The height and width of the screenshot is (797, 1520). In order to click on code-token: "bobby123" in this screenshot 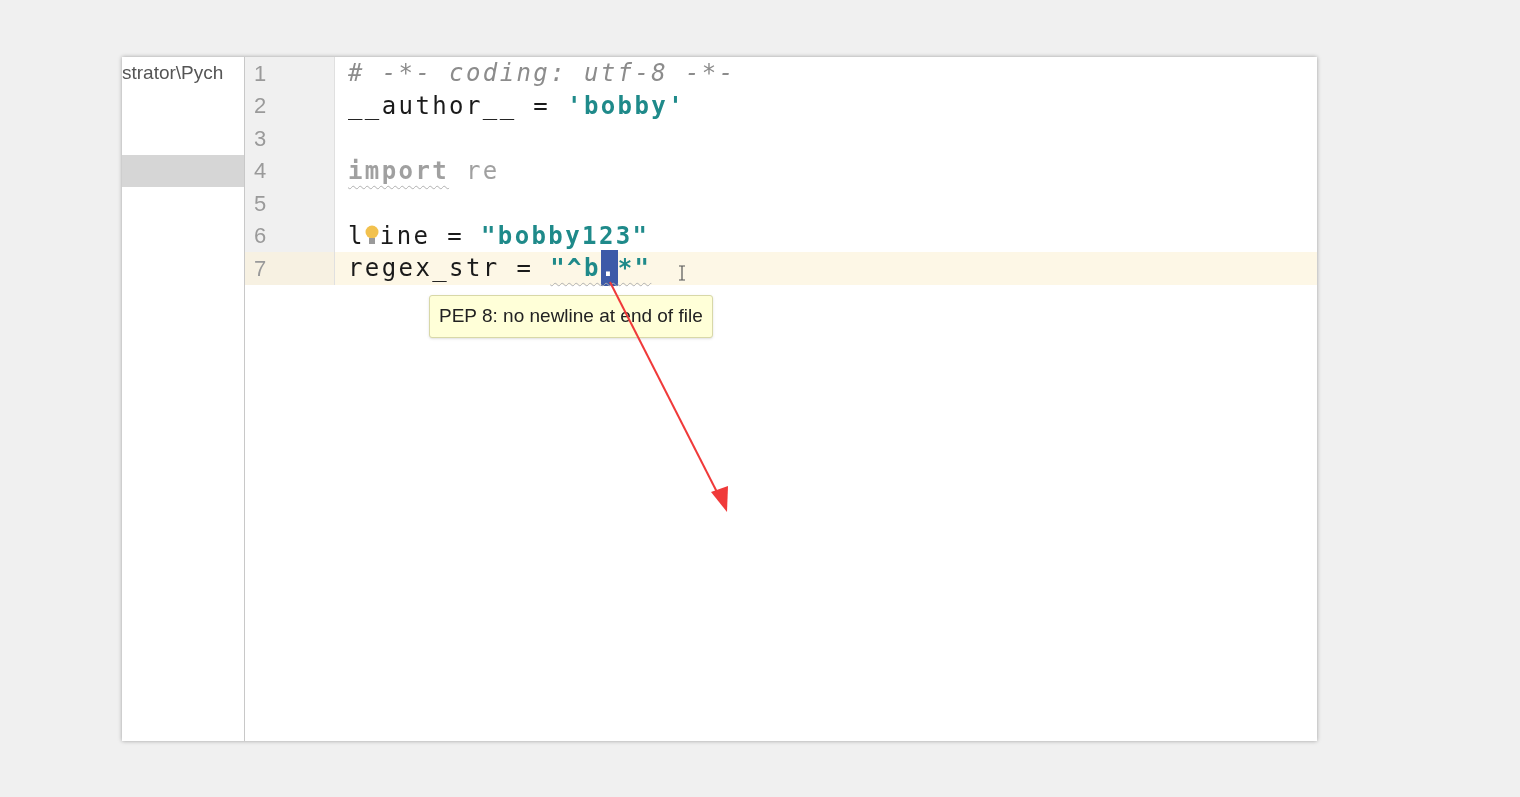, I will do `click(565, 236)`.